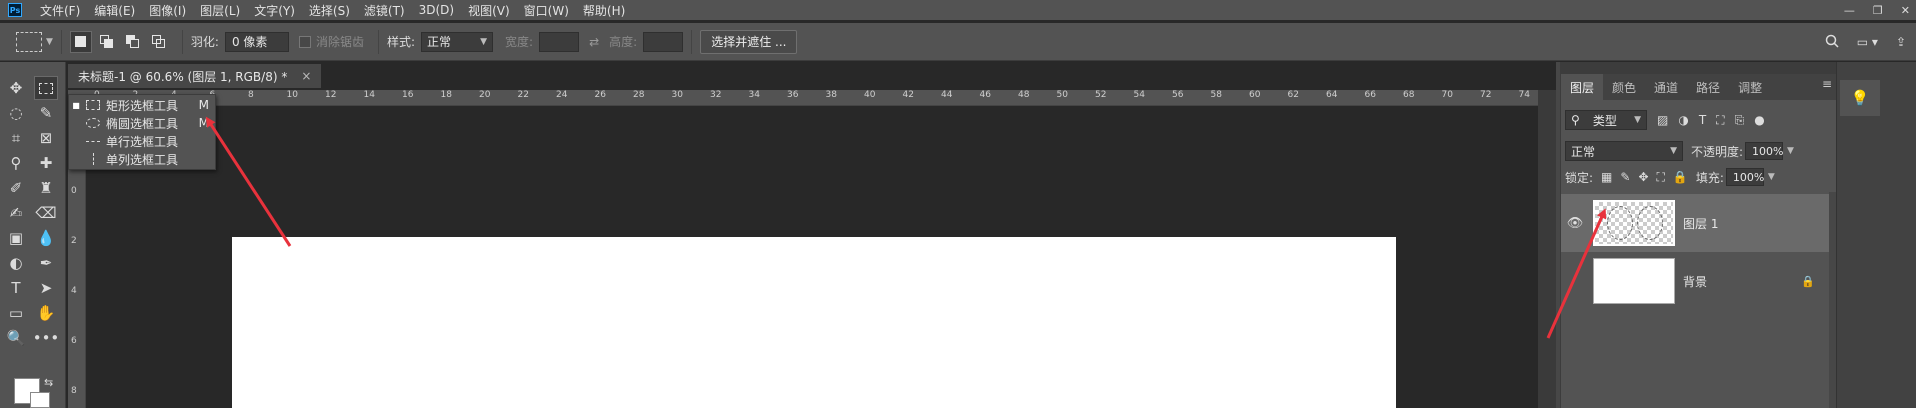  Describe the element at coordinates (46, 313) in the screenshot. I see `hand-tool-icon: ✋` at that location.